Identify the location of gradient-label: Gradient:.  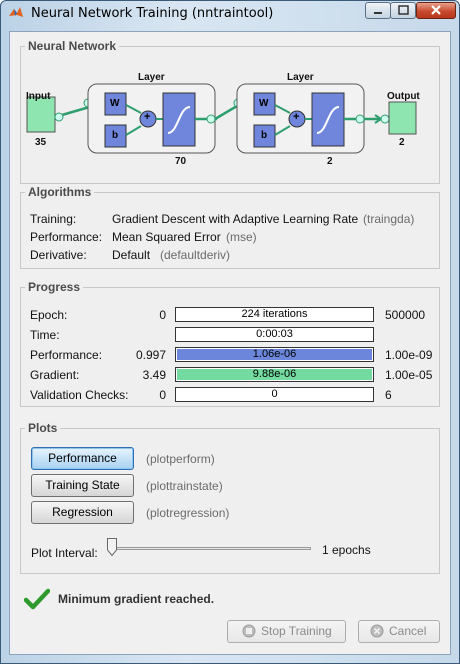
(55, 375).